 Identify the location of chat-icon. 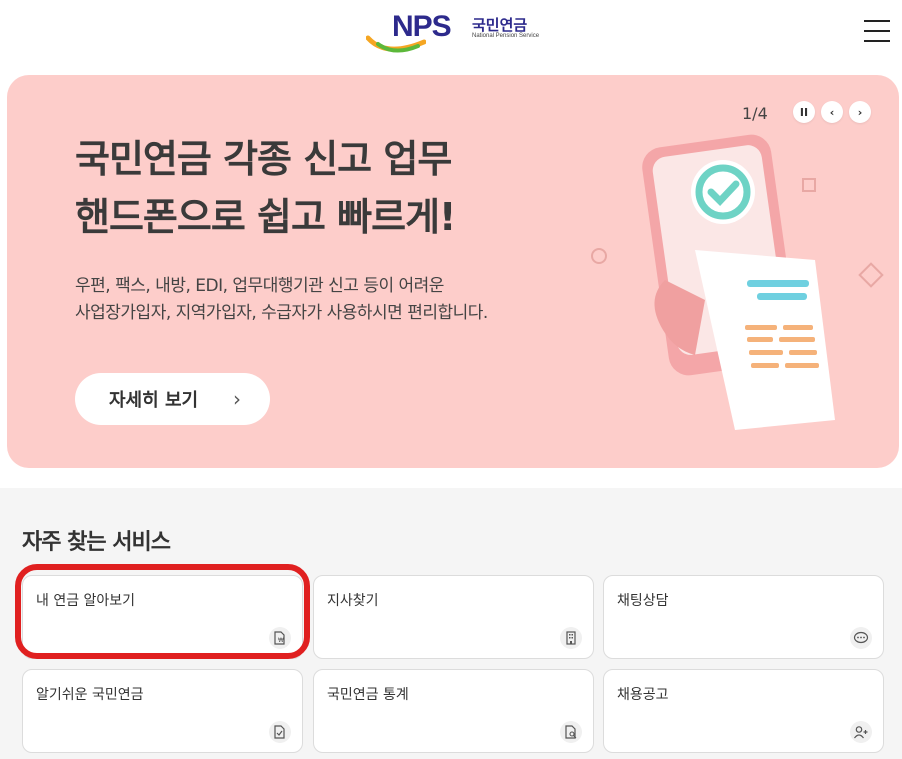
(861, 638).